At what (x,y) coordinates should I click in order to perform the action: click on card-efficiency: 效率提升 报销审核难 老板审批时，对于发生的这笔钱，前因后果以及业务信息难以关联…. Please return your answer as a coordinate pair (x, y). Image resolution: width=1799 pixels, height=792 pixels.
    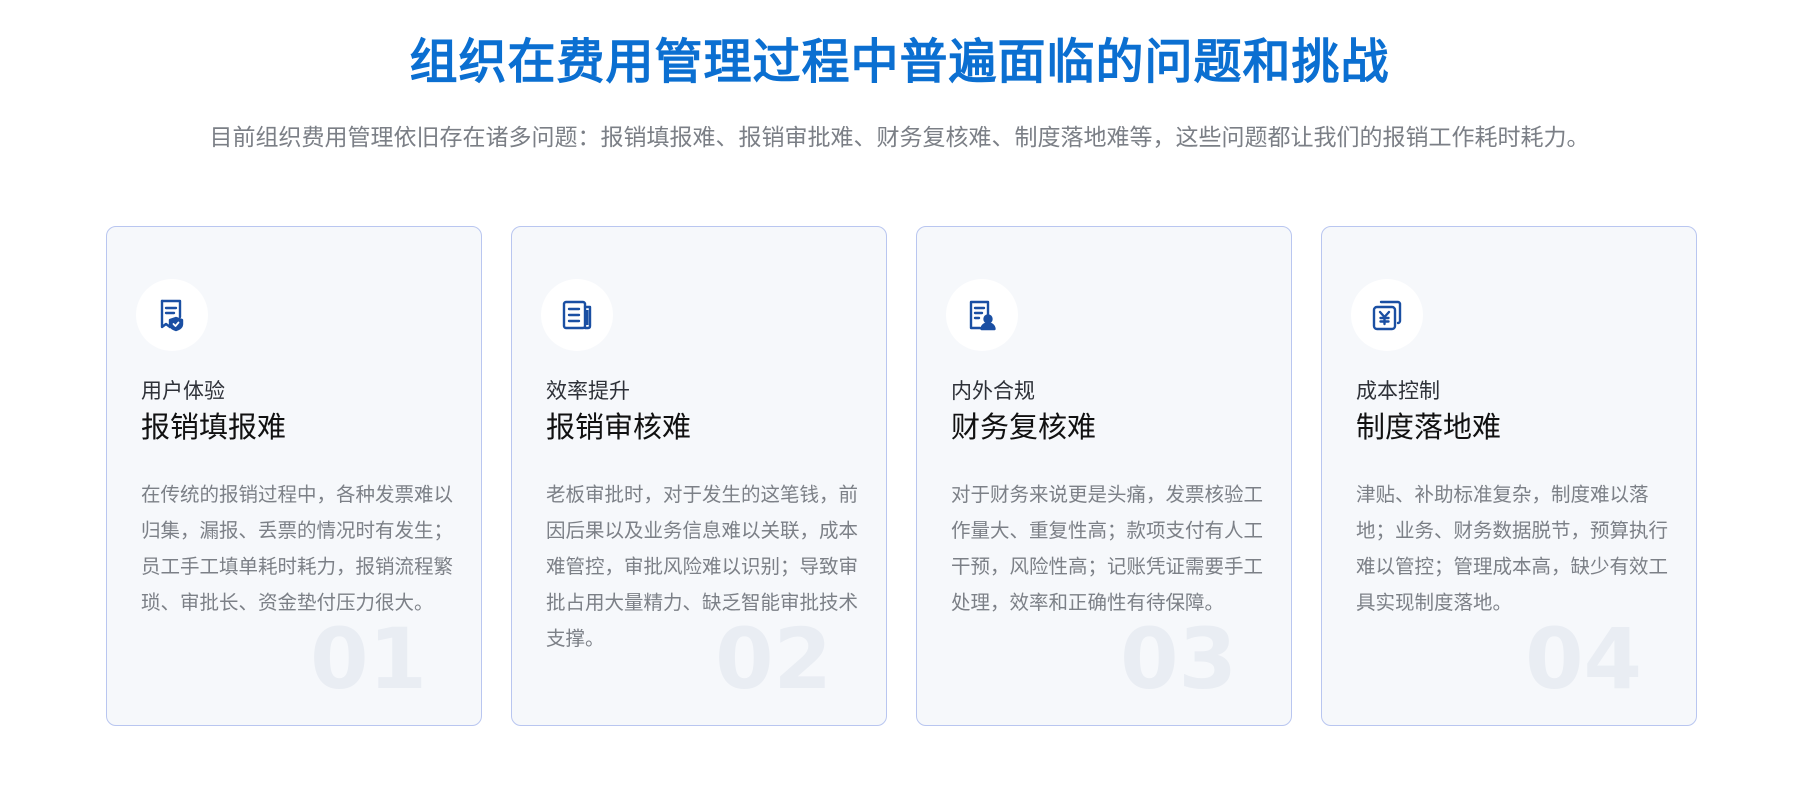
    Looking at the image, I should click on (699, 476).